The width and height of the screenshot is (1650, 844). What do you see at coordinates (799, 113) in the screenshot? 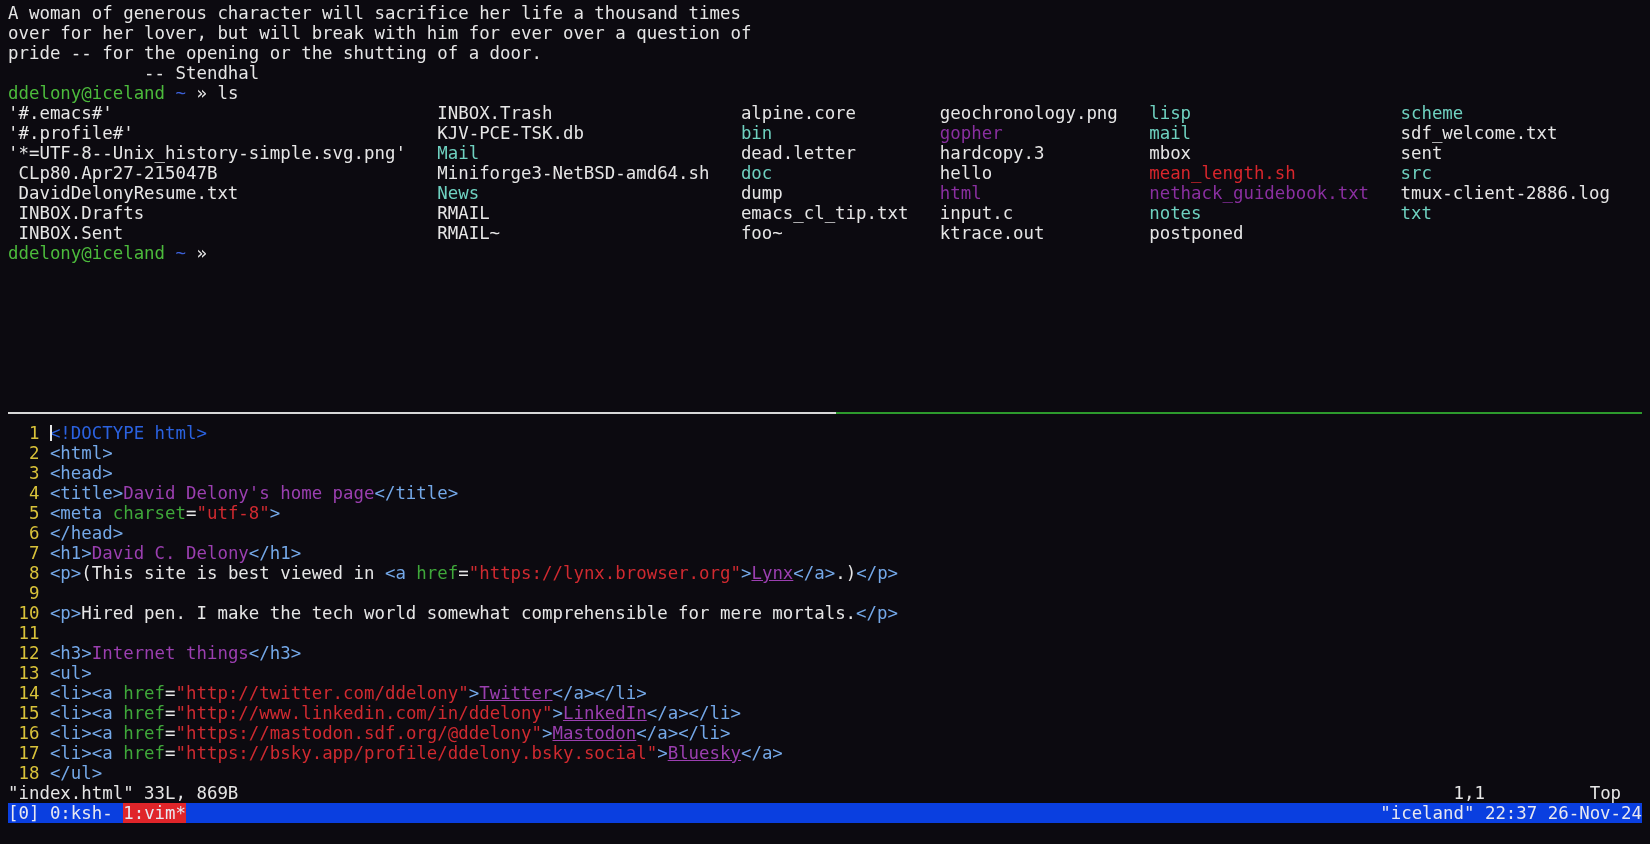
I see `file-name: alpine.core` at bounding box center [799, 113].